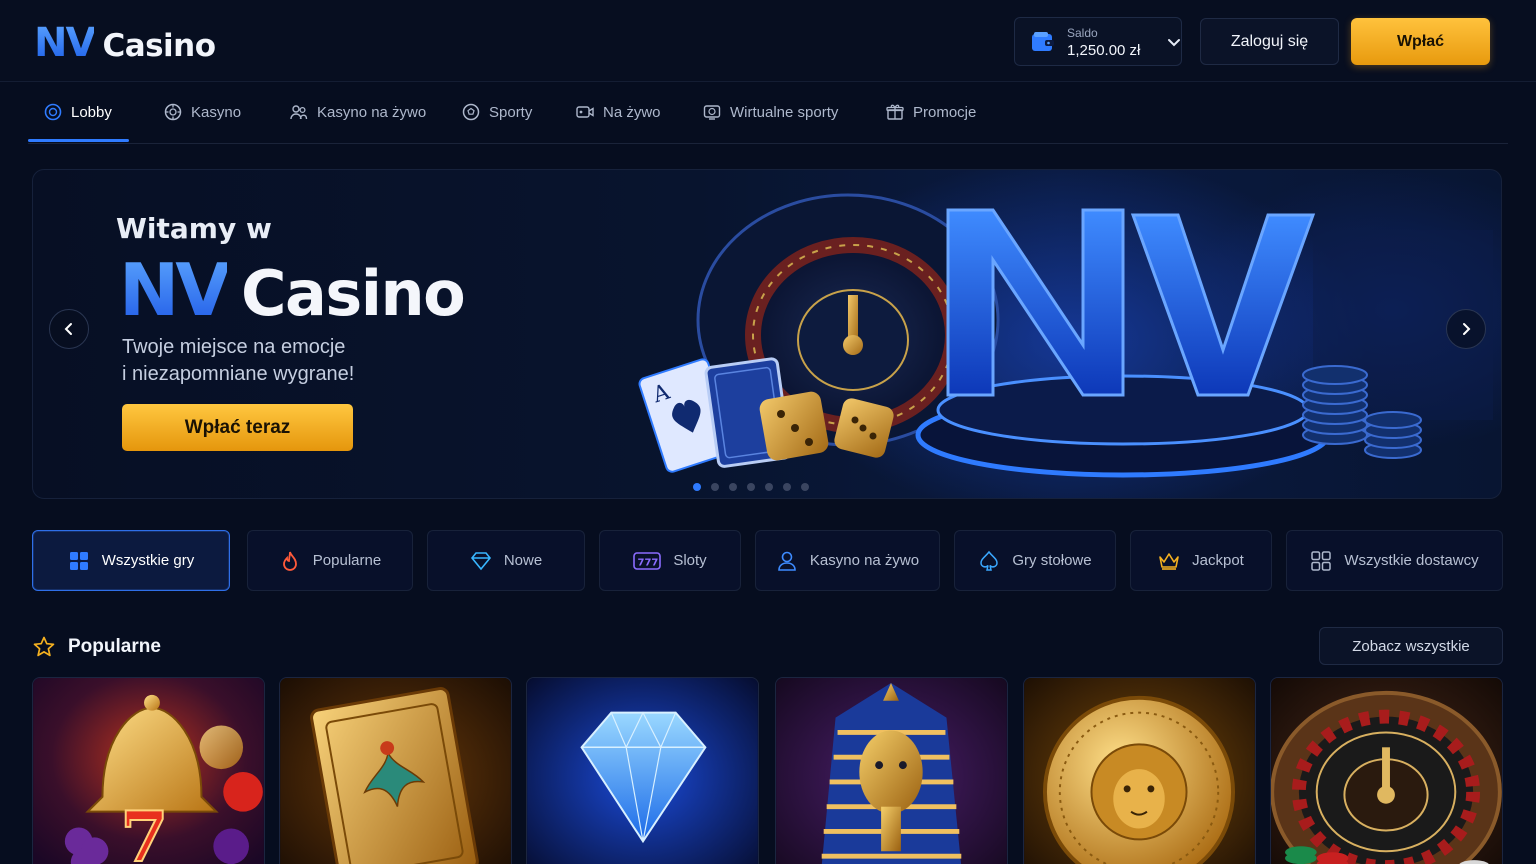  What do you see at coordinates (65, 43) in the screenshot?
I see `logo-nv: NV` at bounding box center [65, 43].